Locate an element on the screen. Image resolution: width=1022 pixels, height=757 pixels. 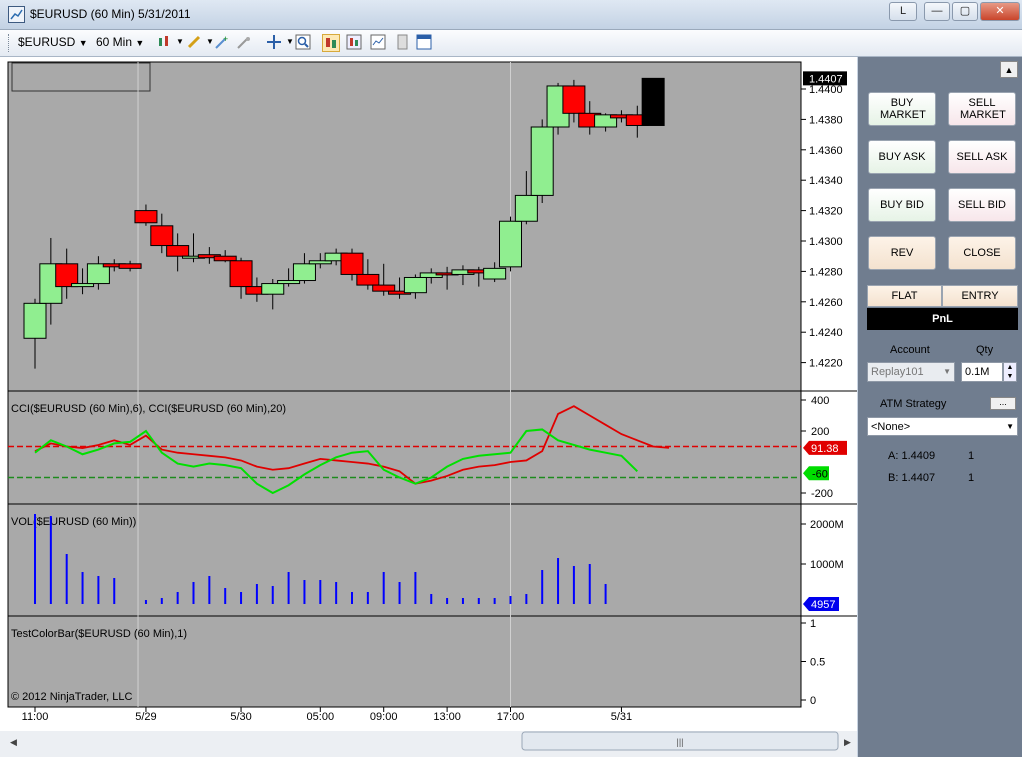
instrument-selector: $EURUSD ▼ is located at coordinates (53, 42).